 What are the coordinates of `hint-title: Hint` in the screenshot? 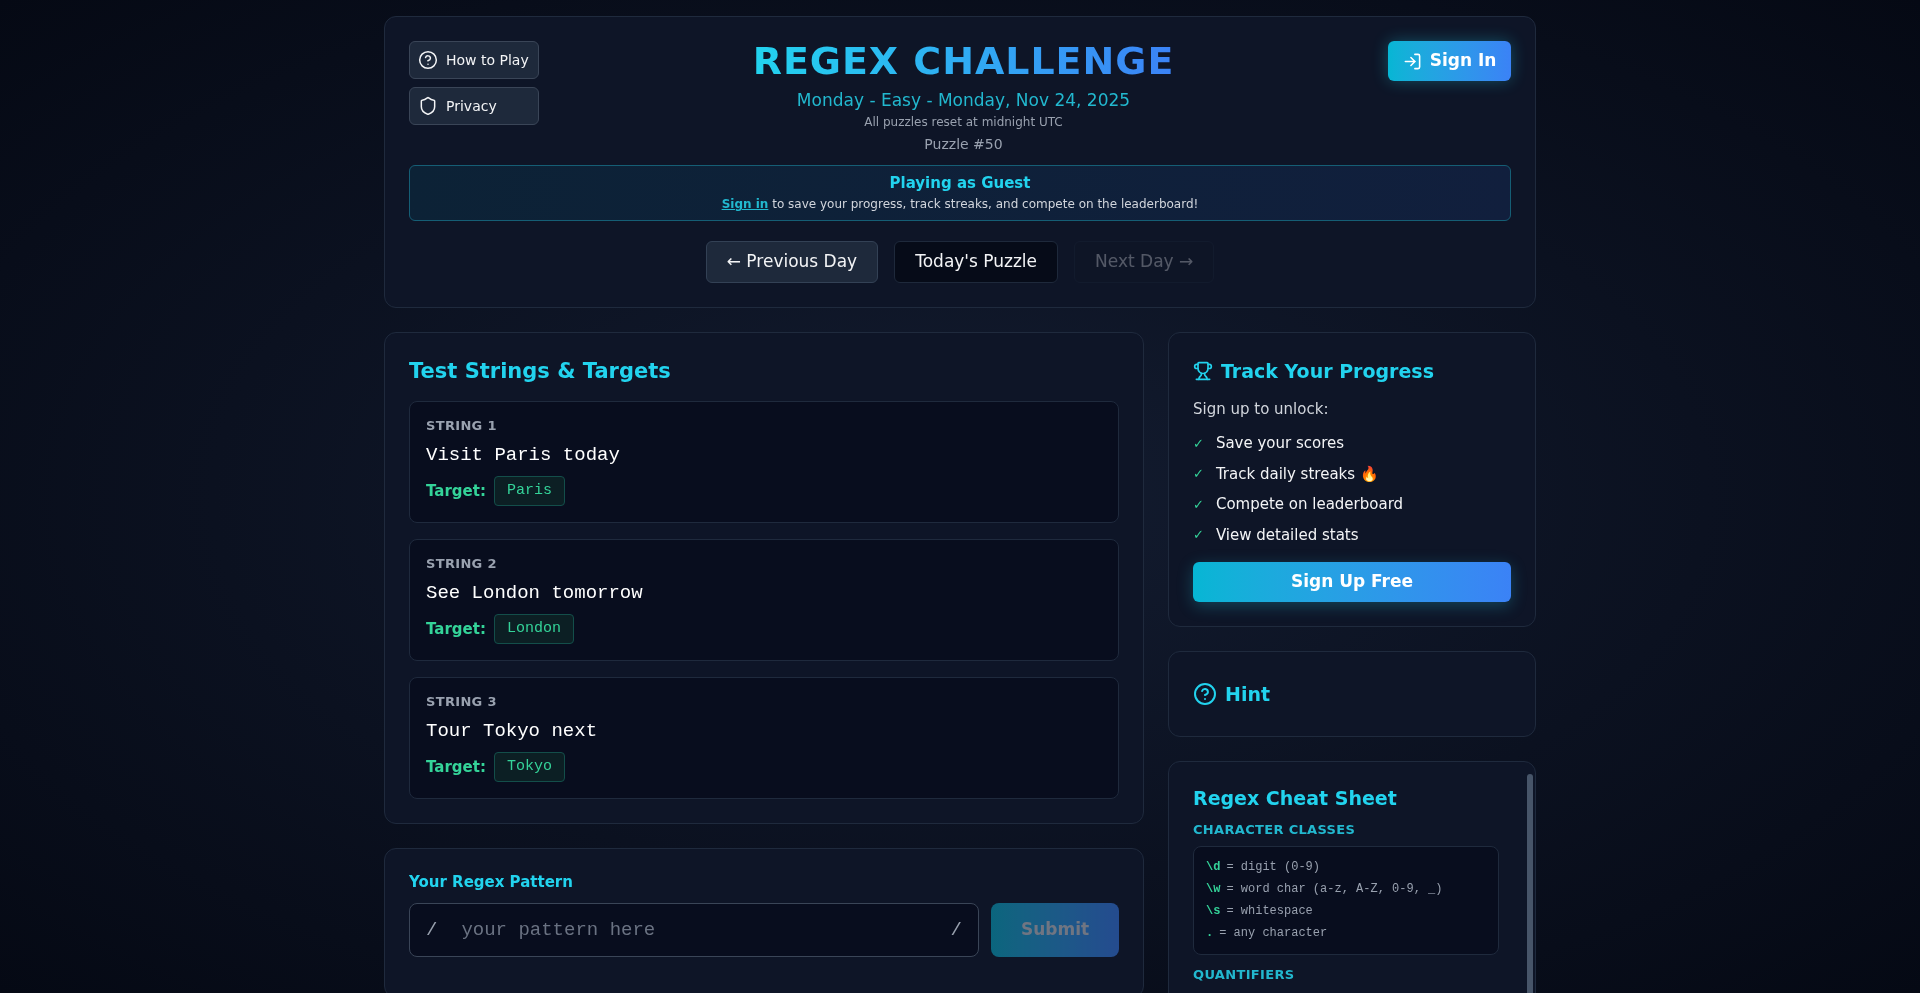 It's located at (1248, 694).